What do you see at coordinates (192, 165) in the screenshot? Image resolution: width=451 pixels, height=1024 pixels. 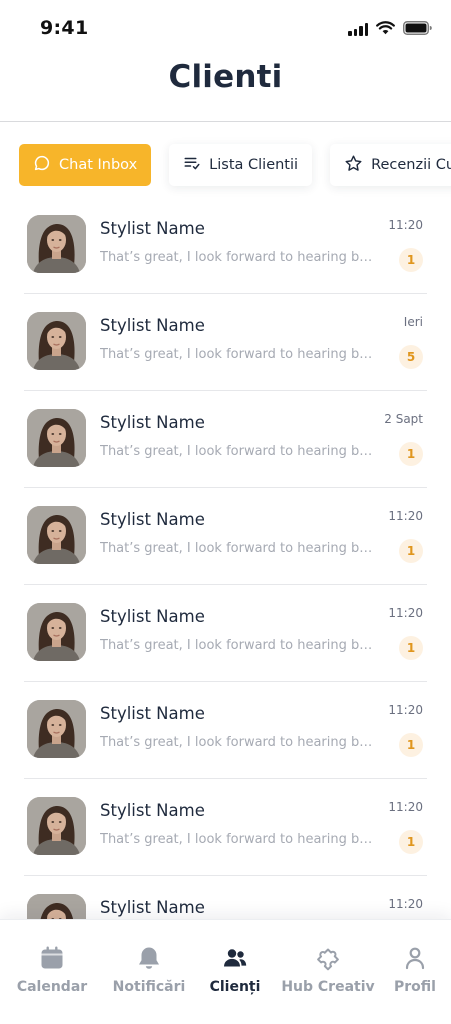 I see `list-check-icon` at bounding box center [192, 165].